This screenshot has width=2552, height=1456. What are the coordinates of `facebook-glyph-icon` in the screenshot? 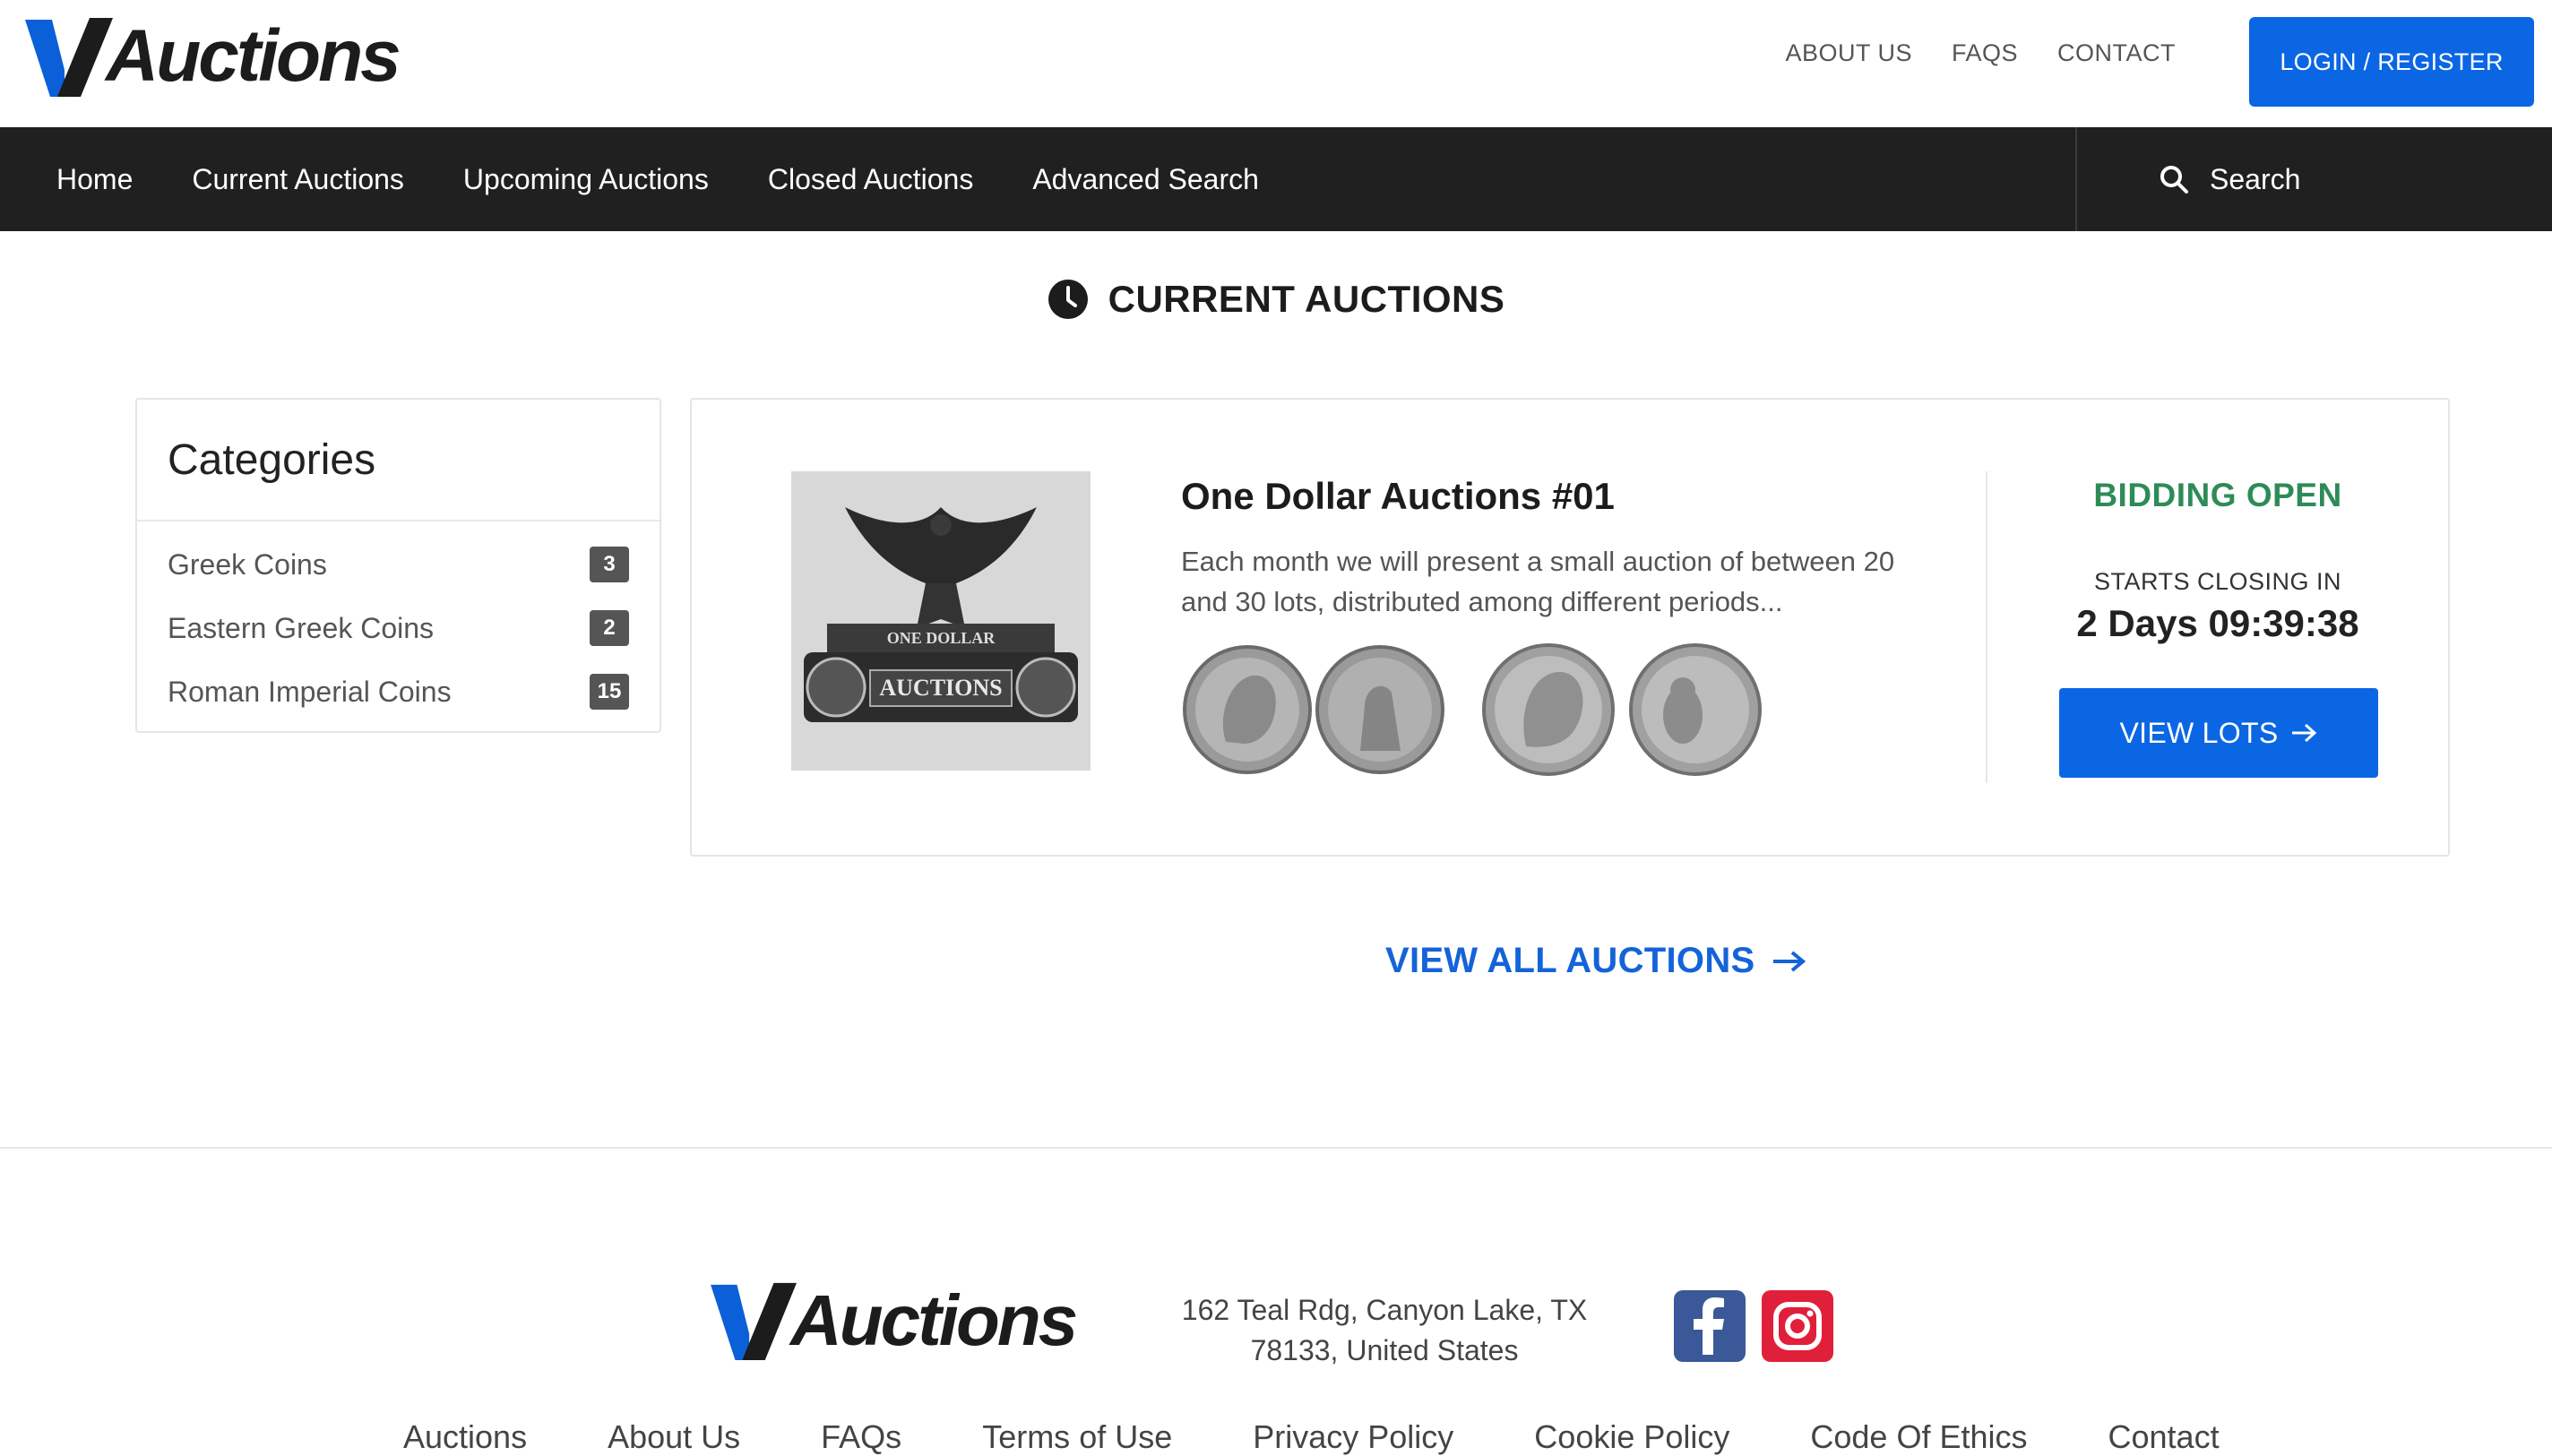 It's located at (1709, 1326).